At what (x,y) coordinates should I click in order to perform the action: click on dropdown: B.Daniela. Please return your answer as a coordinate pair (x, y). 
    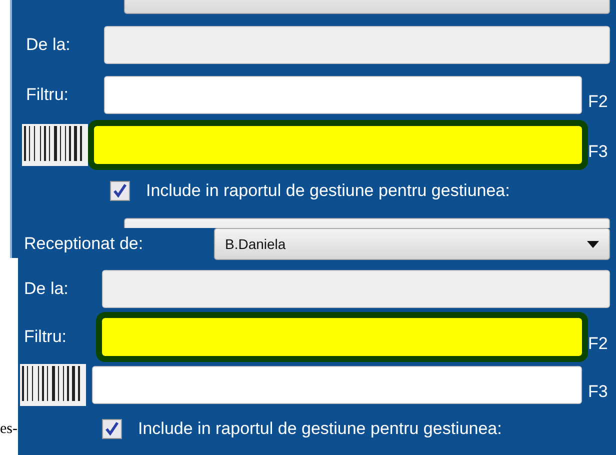
    Looking at the image, I should click on (412, 244).